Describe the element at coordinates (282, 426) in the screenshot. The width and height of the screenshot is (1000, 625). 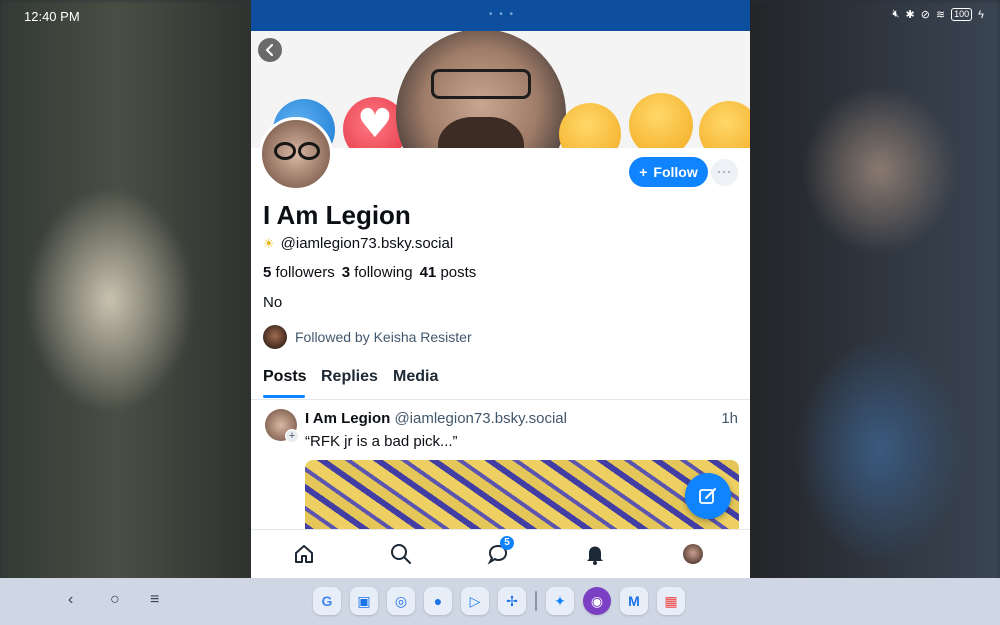
I see `post-author-avatar: +` at that location.